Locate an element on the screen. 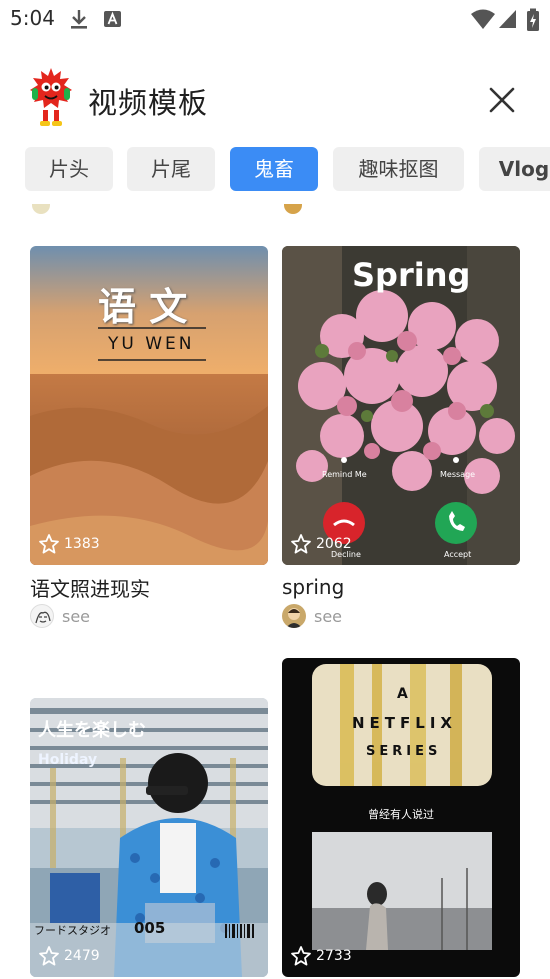  card-title: 语文照进现实 is located at coordinates (90, 587).